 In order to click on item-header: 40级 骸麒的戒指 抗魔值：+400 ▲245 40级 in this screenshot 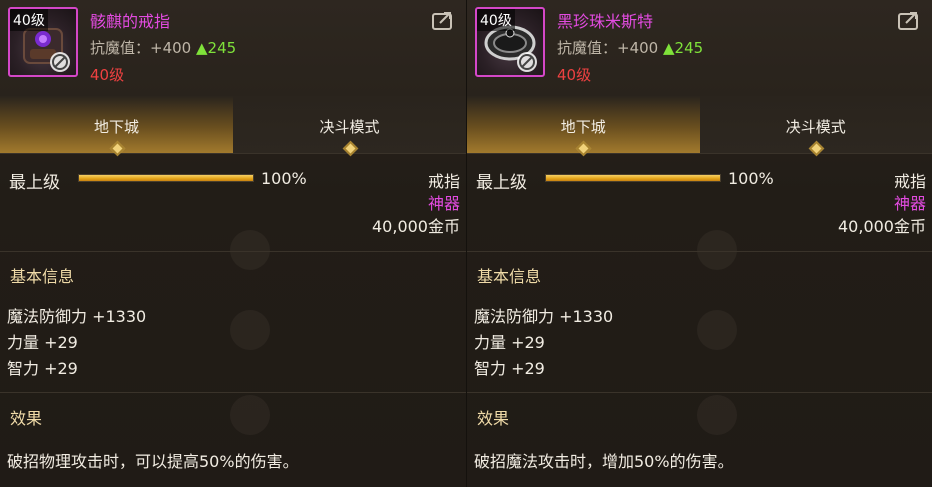, I will do `click(233, 48)`.